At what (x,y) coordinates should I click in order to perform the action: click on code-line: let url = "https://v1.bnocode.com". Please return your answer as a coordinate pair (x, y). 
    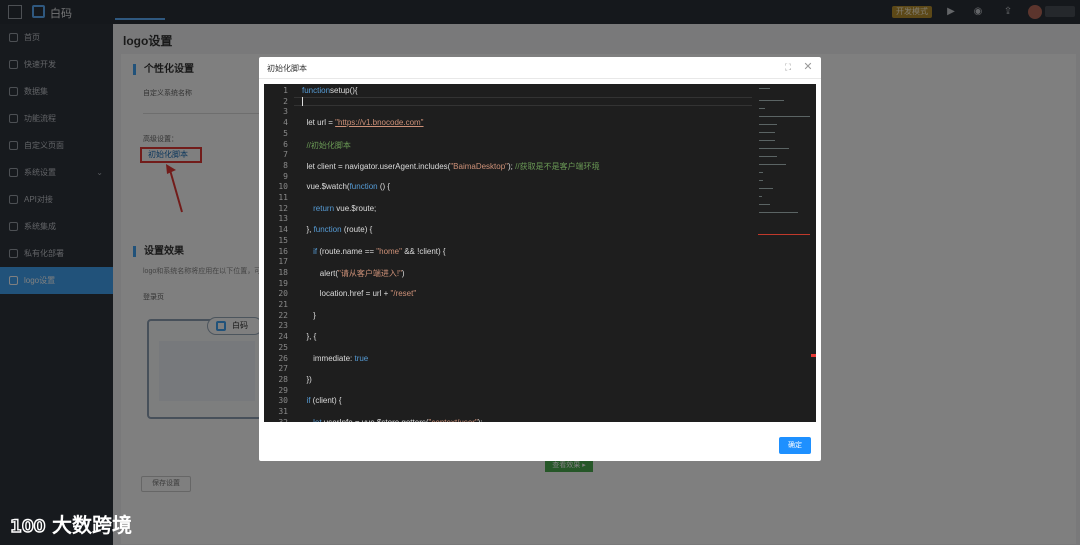
    Looking at the image, I should click on (363, 123).